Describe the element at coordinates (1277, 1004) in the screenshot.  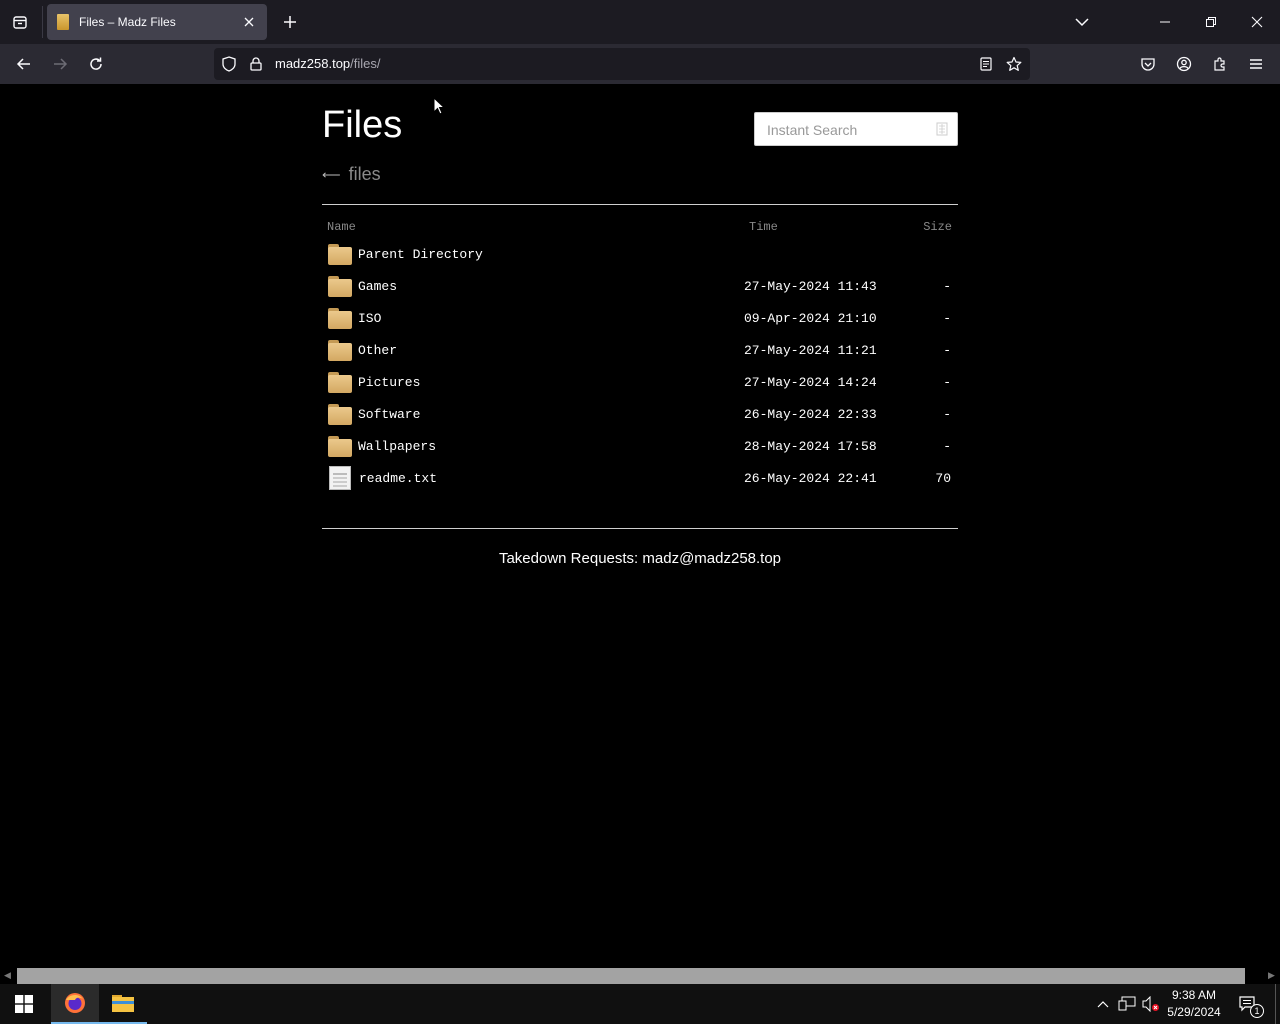
I see `show-desktop-button` at that location.